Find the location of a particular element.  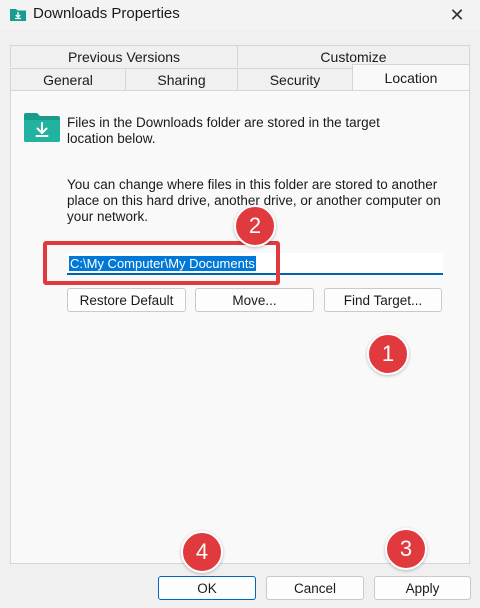

tab-label: General is located at coordinates (68, 79).